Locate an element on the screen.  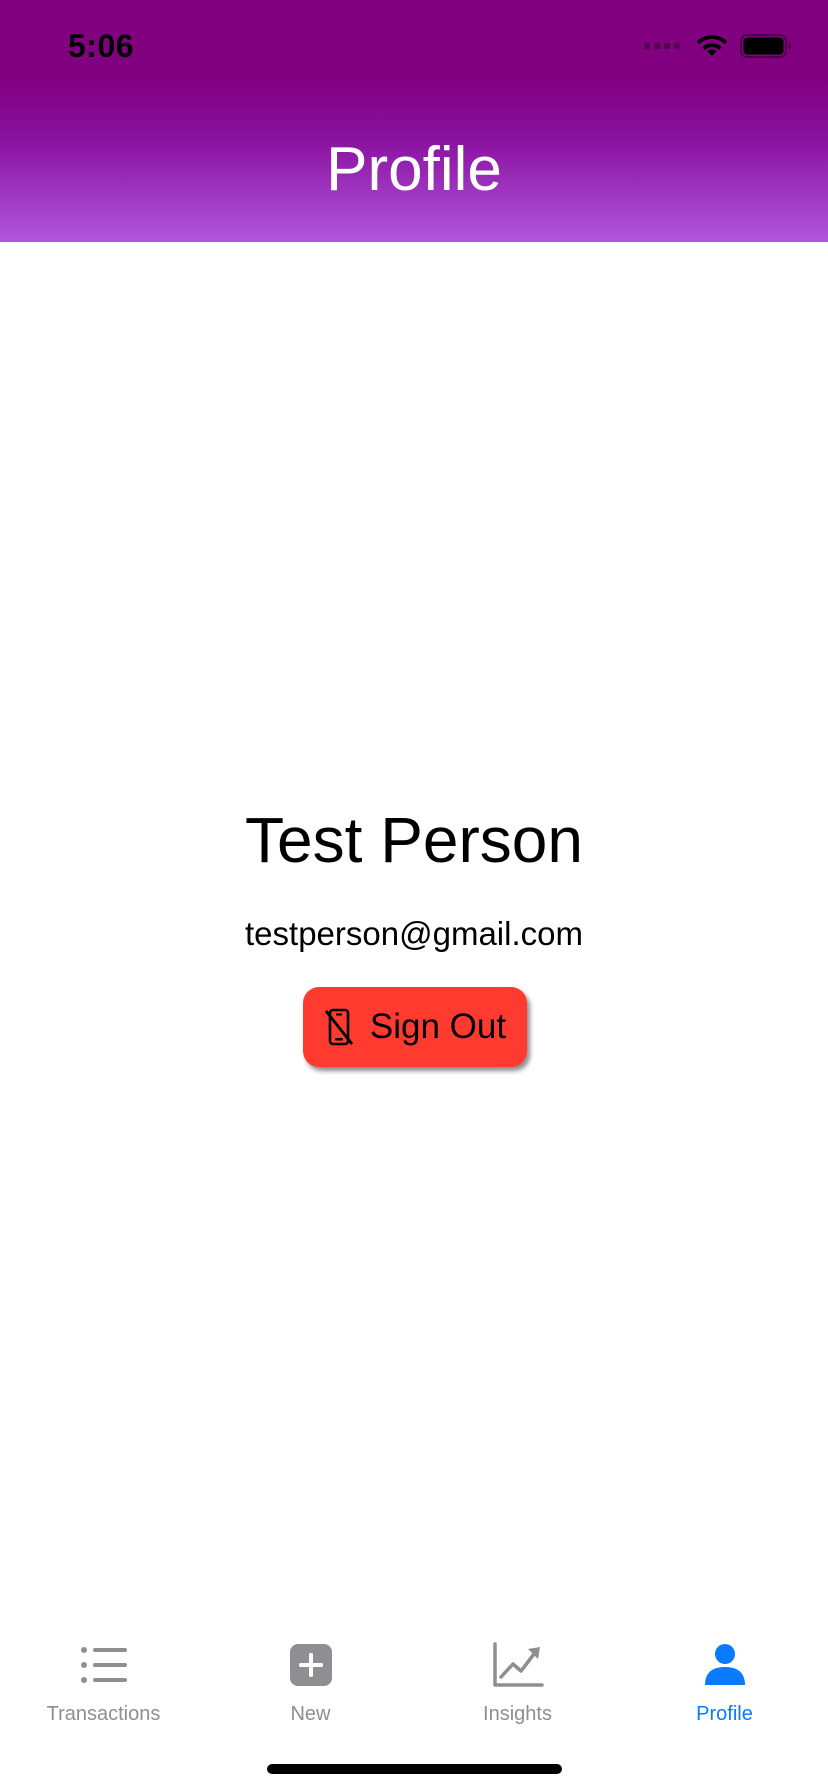
sign-out-button: Sign Out is located at coordinates (415, 1027).